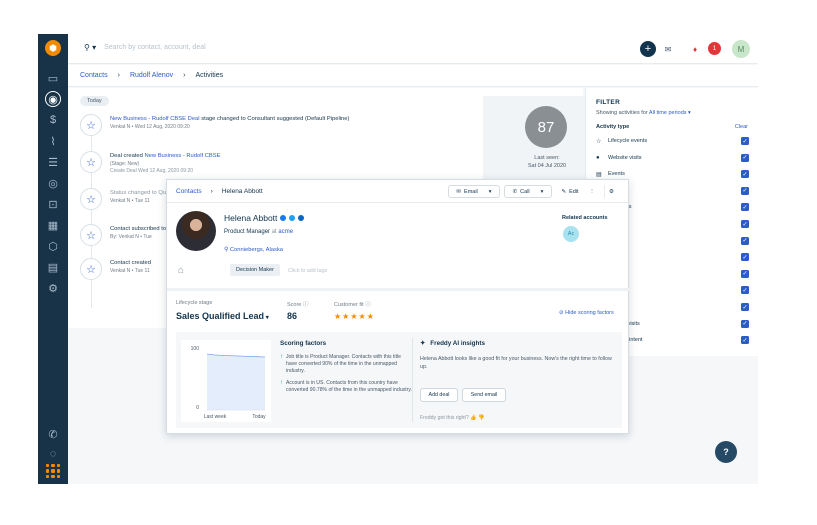 Image resolution: width=817 pixels, height=525 pixels. I want to click on freshworks-logo: ⬢, so click(53, 48).